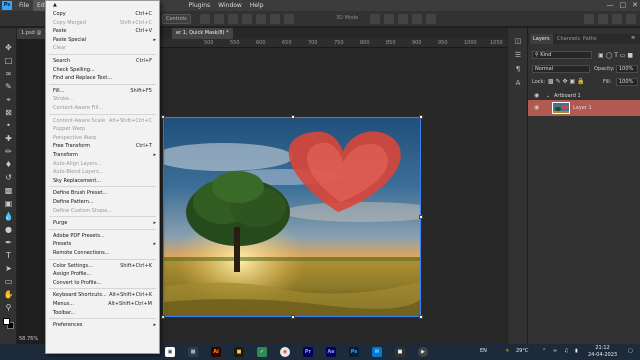 This screenshot has height=360, width=640. What do you see at coordinates (308, 352) in the screenshot?
I see `premiere-icon: Pr` at bounding box center [308, 352].